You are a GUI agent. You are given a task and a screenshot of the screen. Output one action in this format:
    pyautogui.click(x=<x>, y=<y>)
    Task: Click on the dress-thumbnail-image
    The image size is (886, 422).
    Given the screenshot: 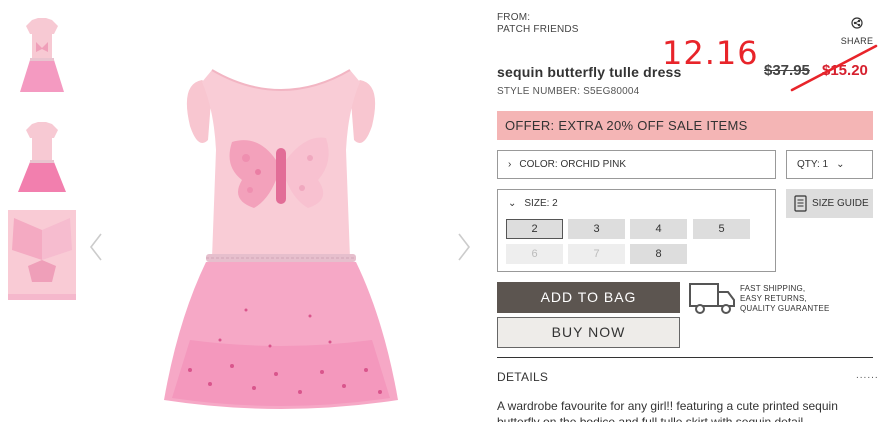 What is the action you would take?
    pyautogui.click(x=42, y=55)
    